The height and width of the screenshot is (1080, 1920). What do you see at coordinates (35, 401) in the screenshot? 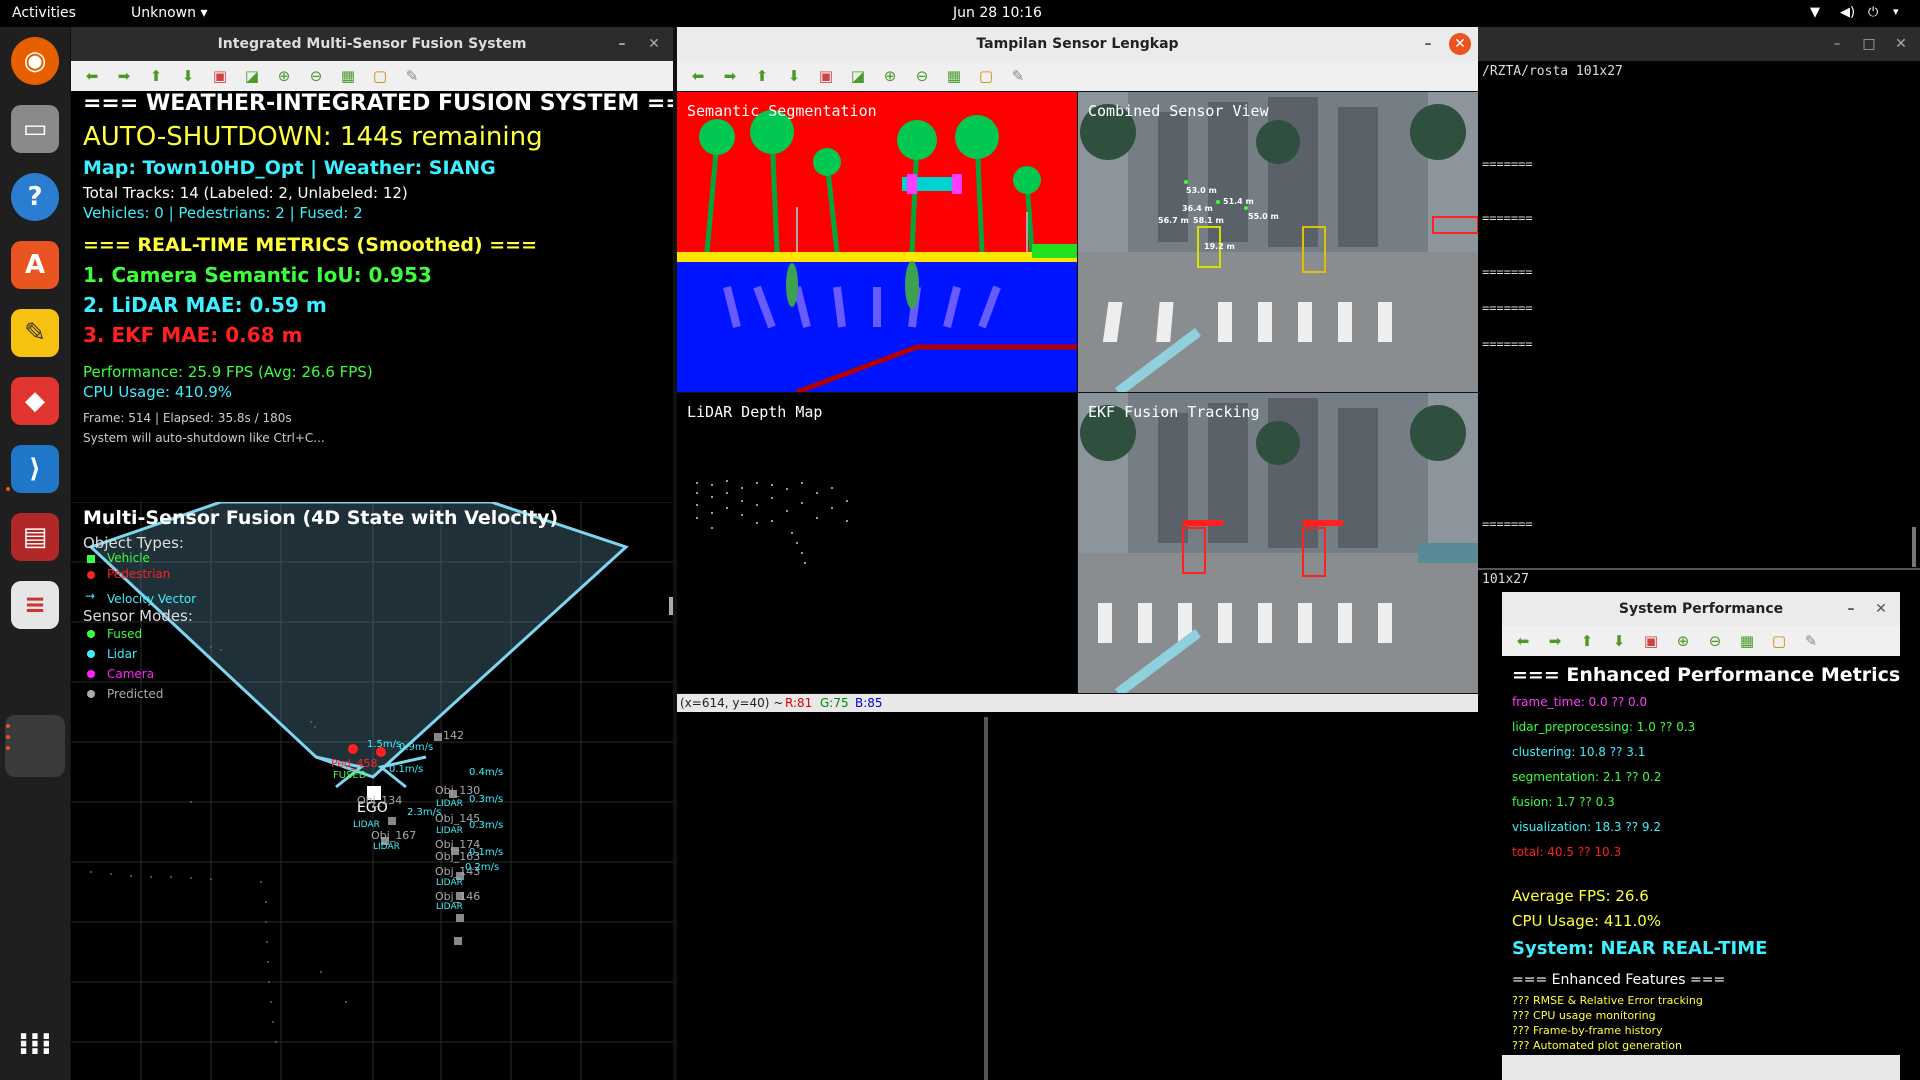
I see `anydesk-icon: ◆` at bounding box center [35, 401].